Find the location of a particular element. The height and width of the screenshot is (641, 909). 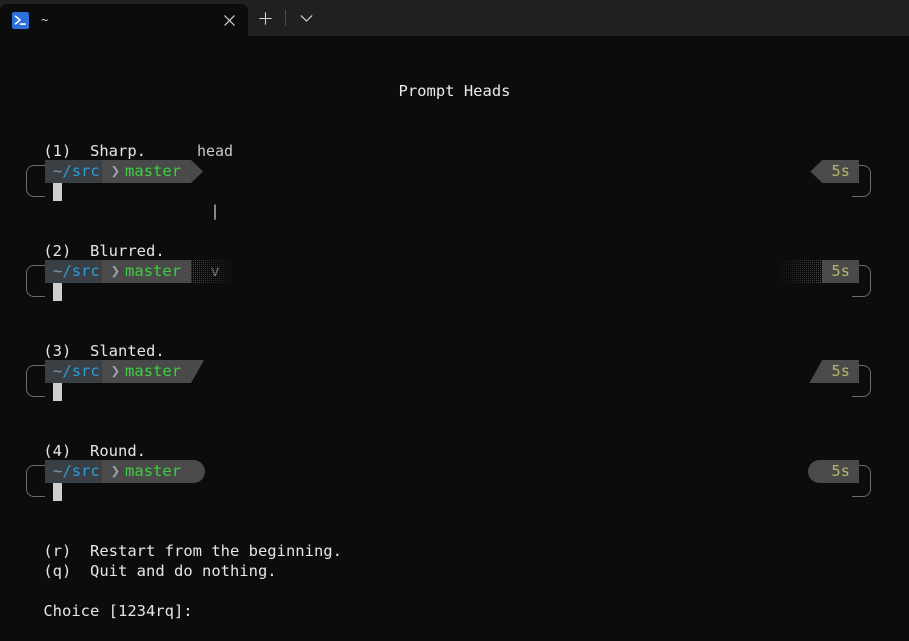

page-title: Prompt Heads is located at coordinates (454, 91).